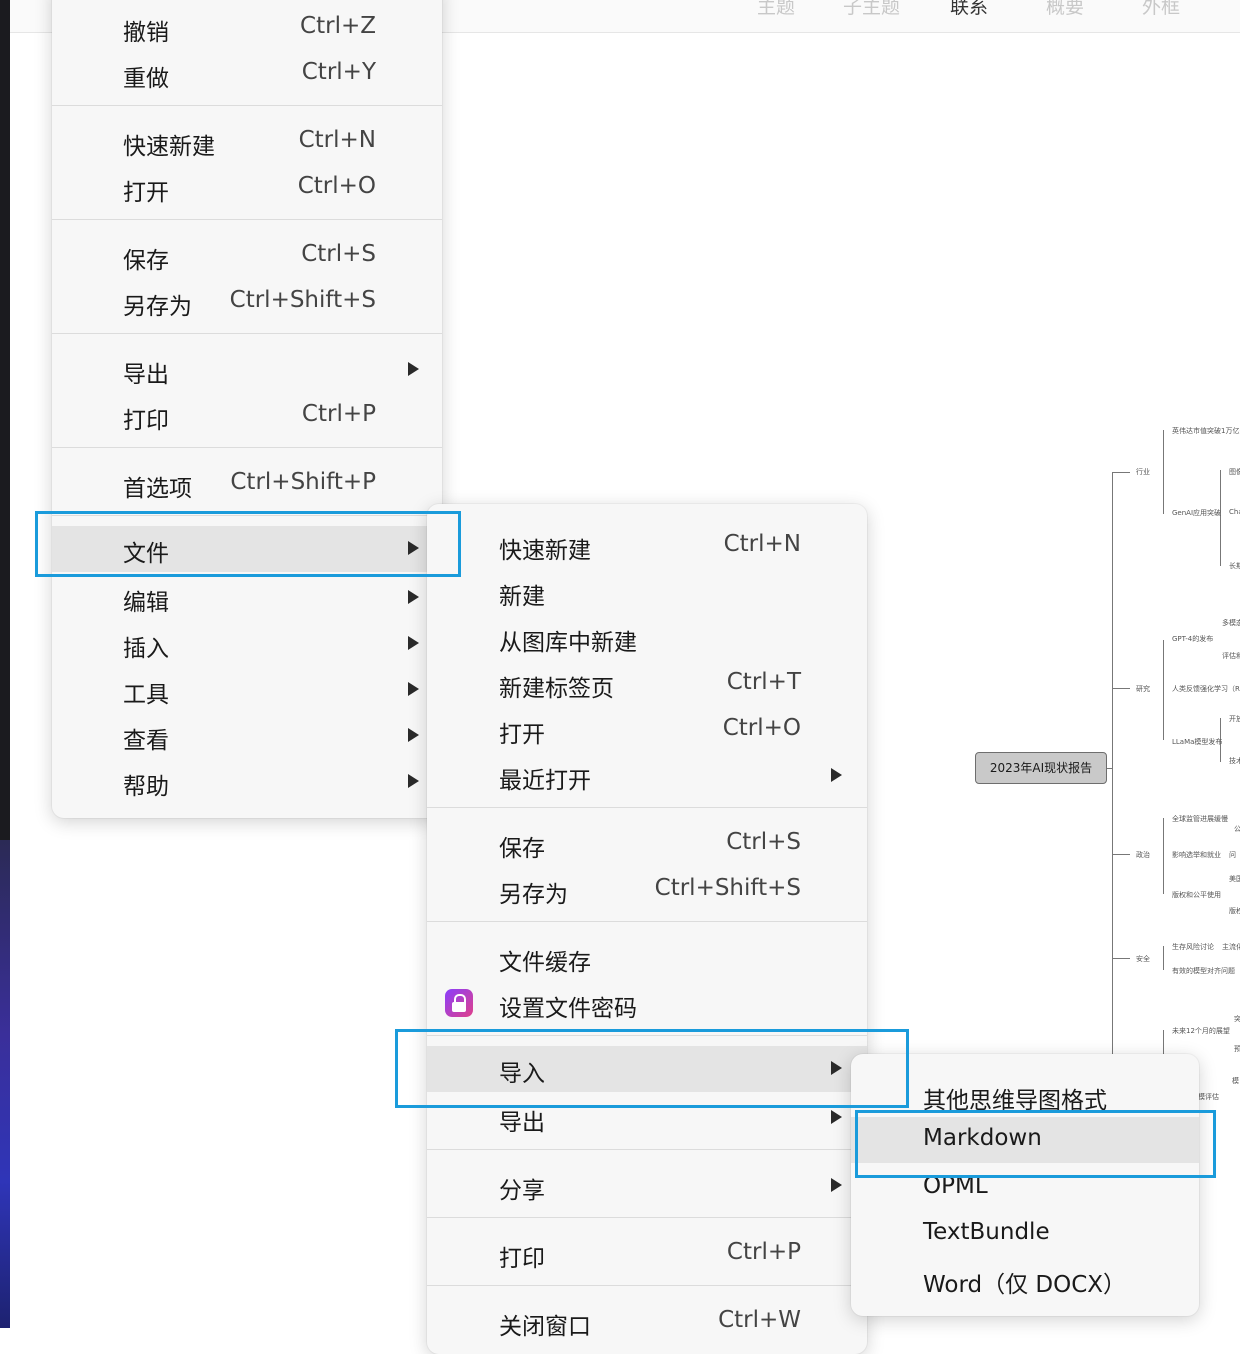 This screenshot has height=1354, width=1240. Describe the element at coordinates (1235, 1081) in the screenshot. I see `mindmap-leaf: 模` at that location.